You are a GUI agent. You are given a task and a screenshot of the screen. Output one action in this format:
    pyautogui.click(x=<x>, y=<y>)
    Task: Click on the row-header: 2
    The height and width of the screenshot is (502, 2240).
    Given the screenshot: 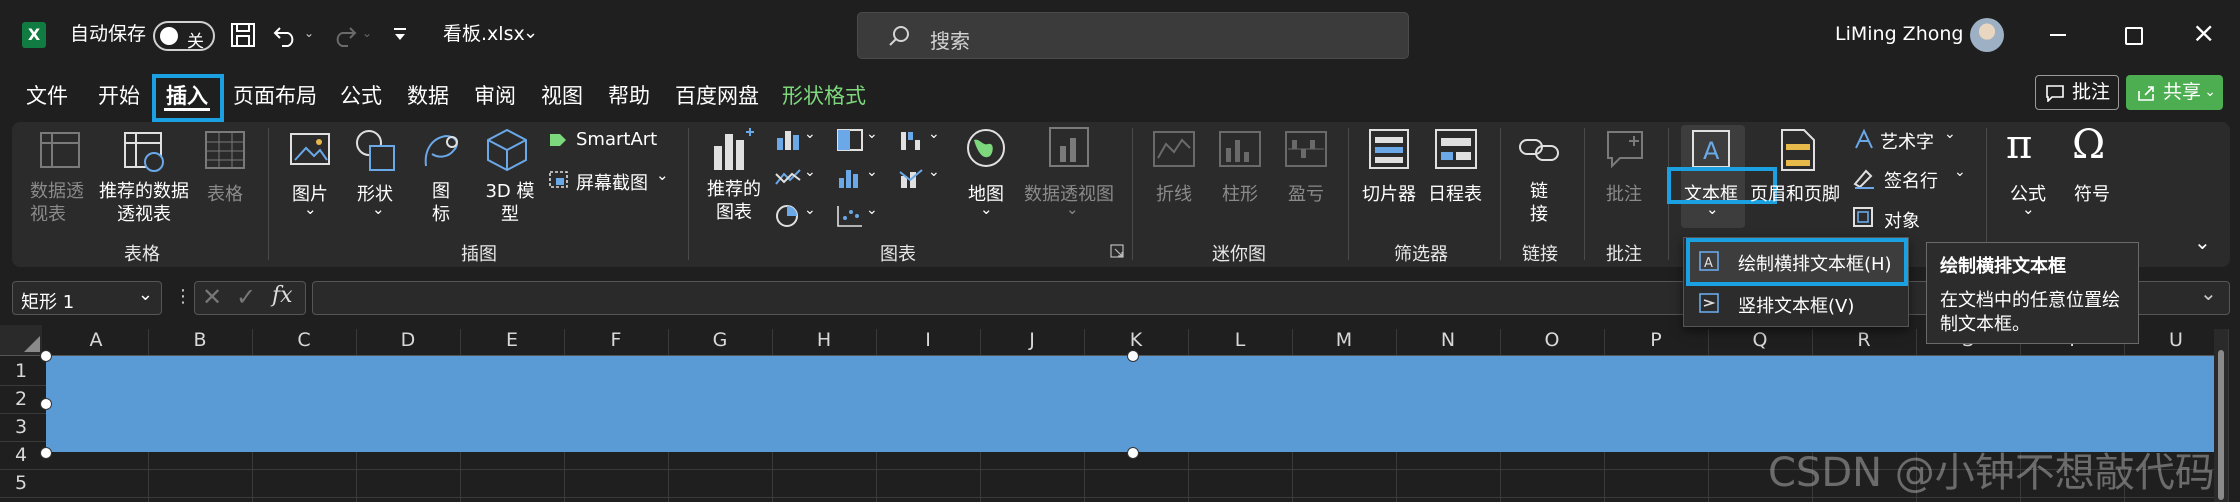 What is the action you would take?
    pyautogui.click(x=21, y=399)
    